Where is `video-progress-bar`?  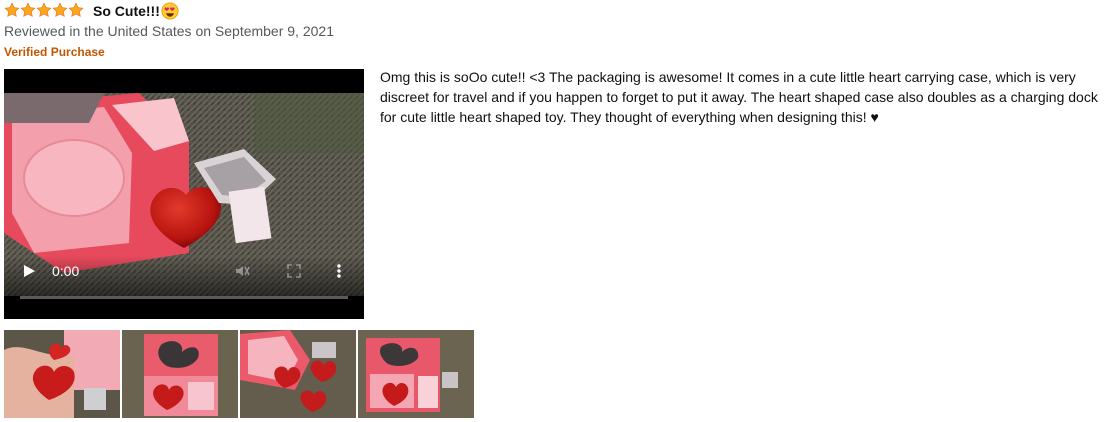
video-progress-bar is located at coordinates (184, 297).